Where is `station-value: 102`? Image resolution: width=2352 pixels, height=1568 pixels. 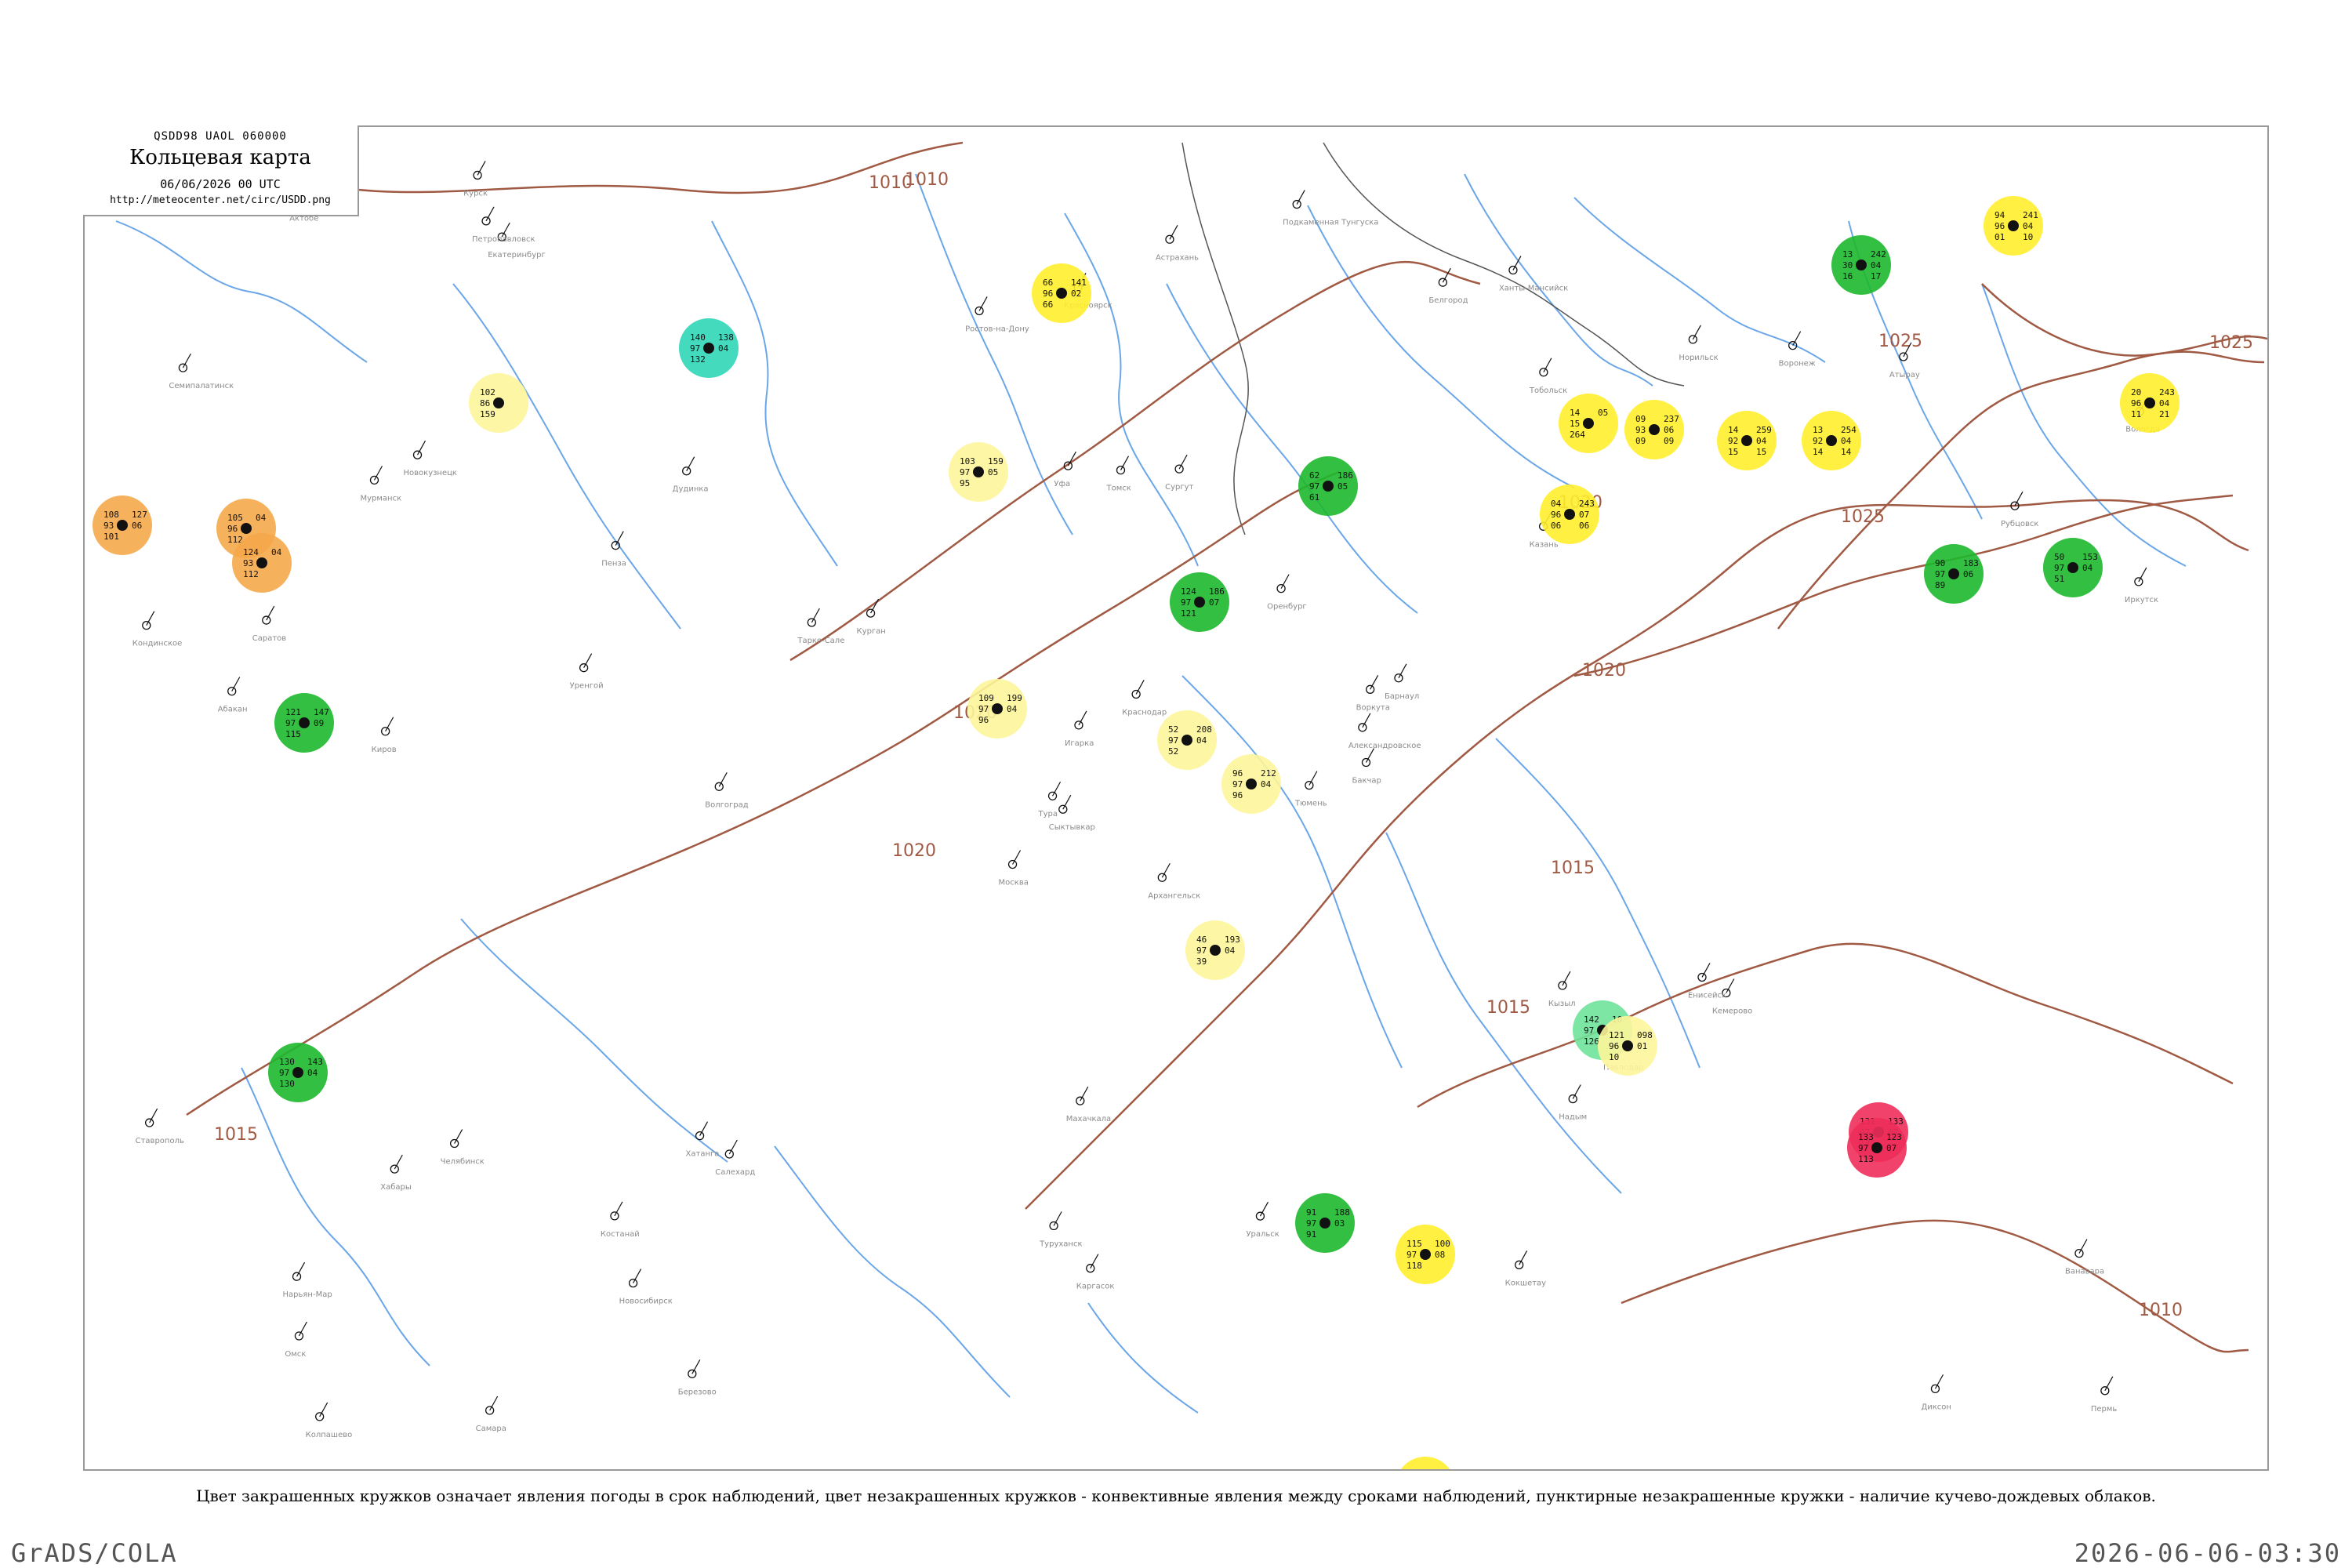 station-value: 102 is located at coordinates (487, 392).